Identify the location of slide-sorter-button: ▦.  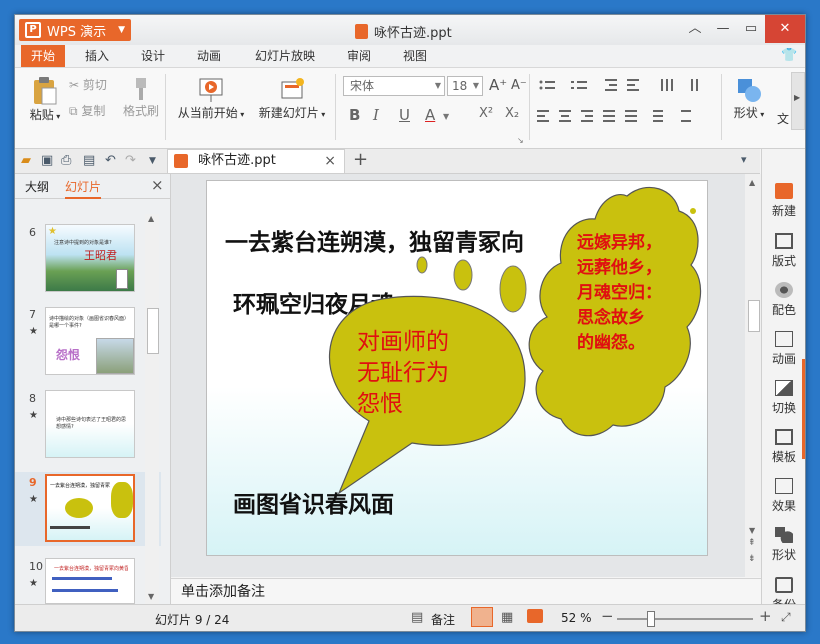
(507, 617).